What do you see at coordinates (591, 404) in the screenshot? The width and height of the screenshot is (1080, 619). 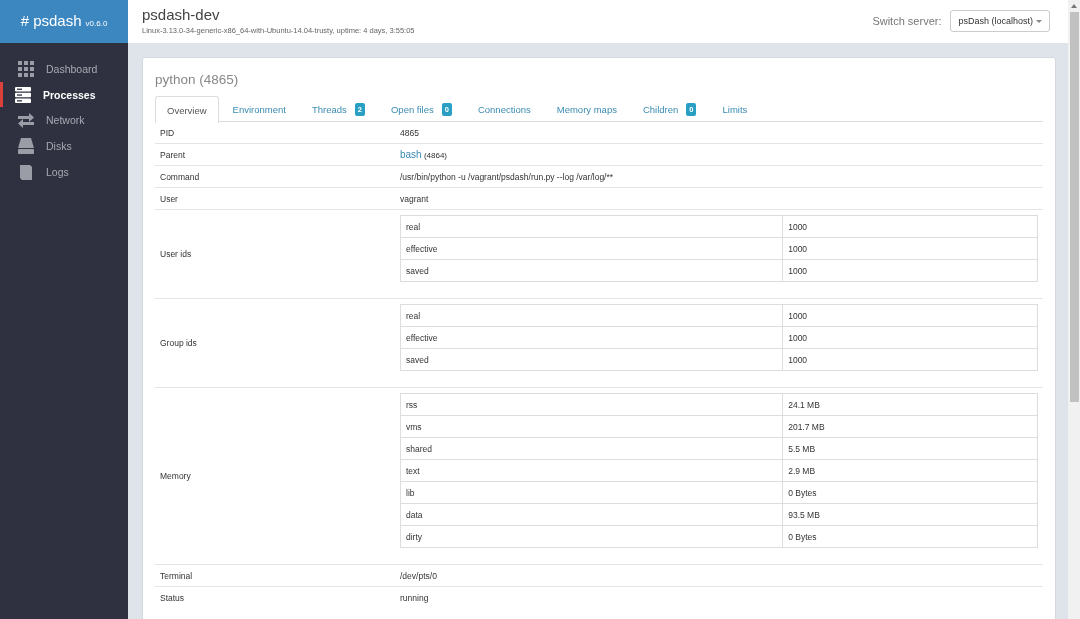 I see `table-cell: rss` at bounding box center [591, 404].